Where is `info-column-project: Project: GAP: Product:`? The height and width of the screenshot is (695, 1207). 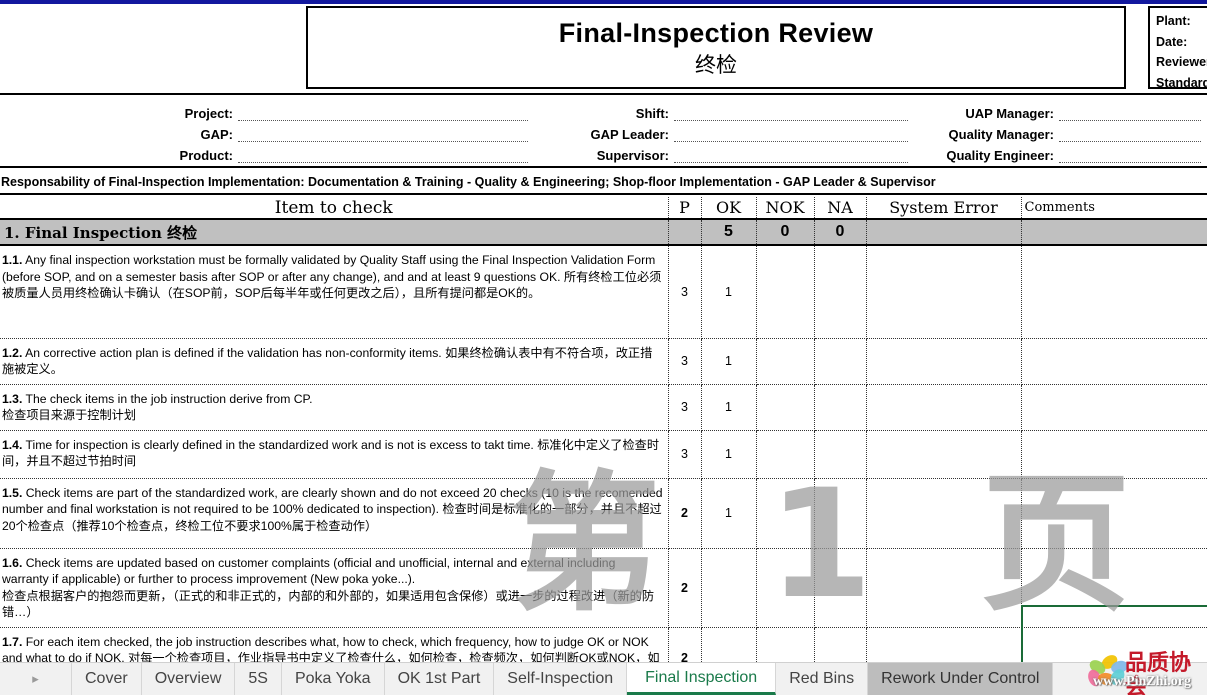 info-column-project: Project: GAP: Product: is located at coordinates (267, 130).